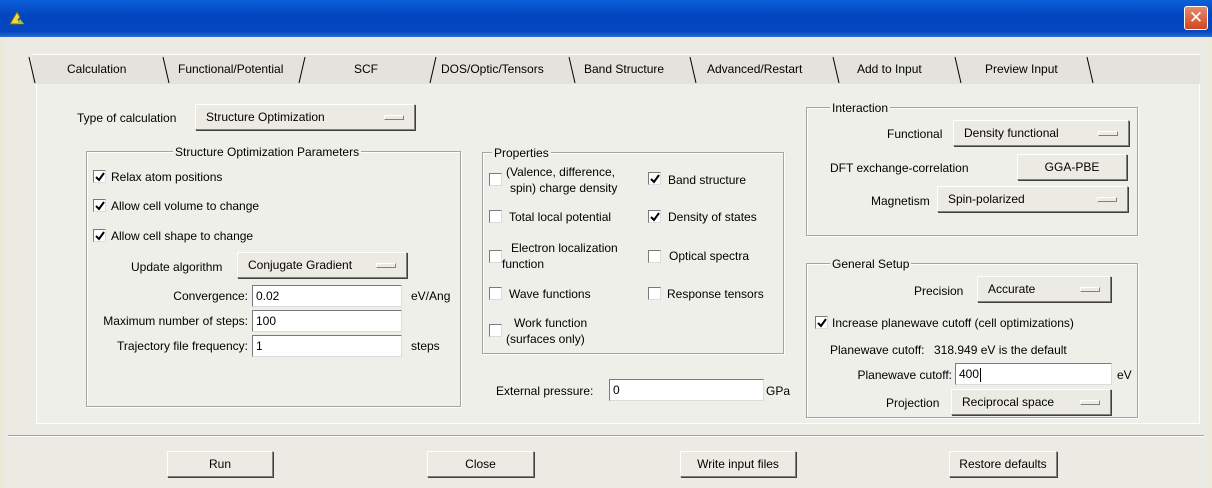 The height and width of the screenshot is (488, 1212). What do you see at coordinates (550, 294) in the screenshot?
I see `wave-functions-label: Wave functions` at bounding box center [550, 294].